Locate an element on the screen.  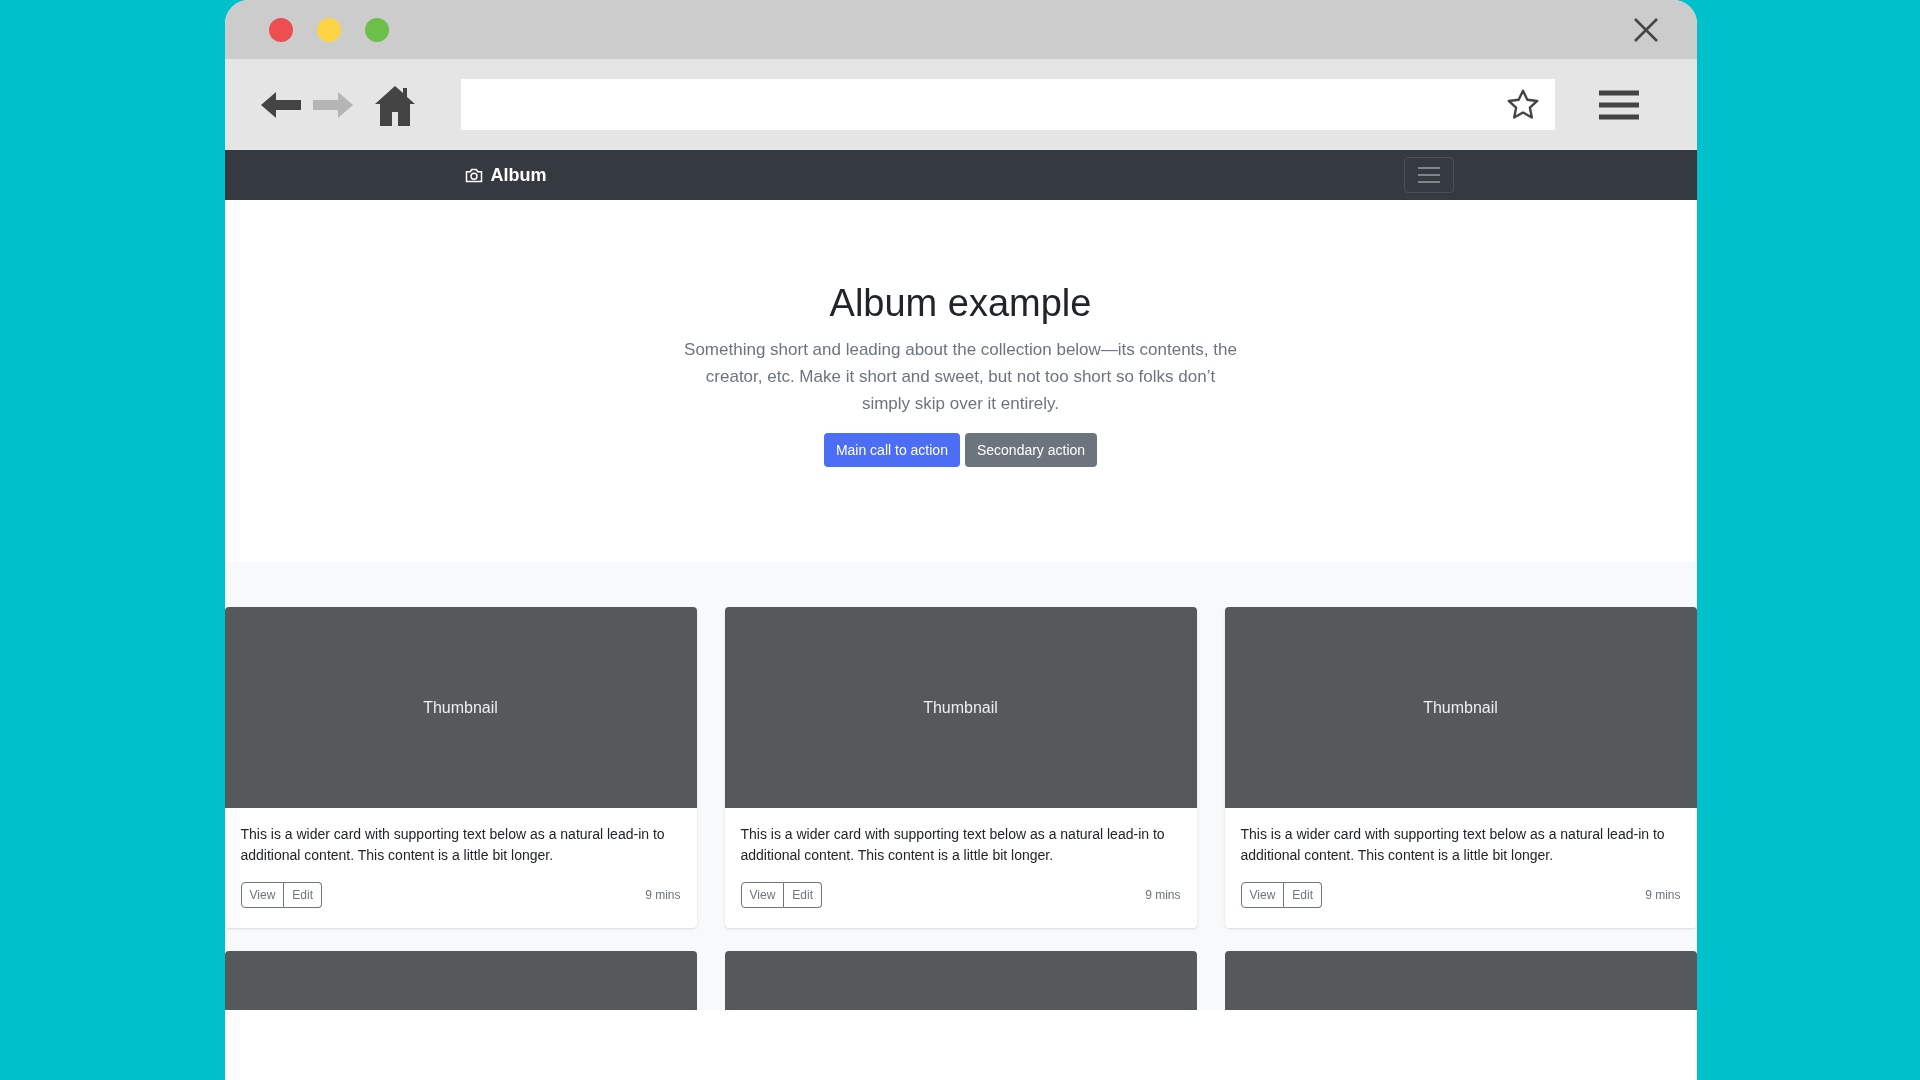
back-arrow-icon is located at coordinates (280, 104).